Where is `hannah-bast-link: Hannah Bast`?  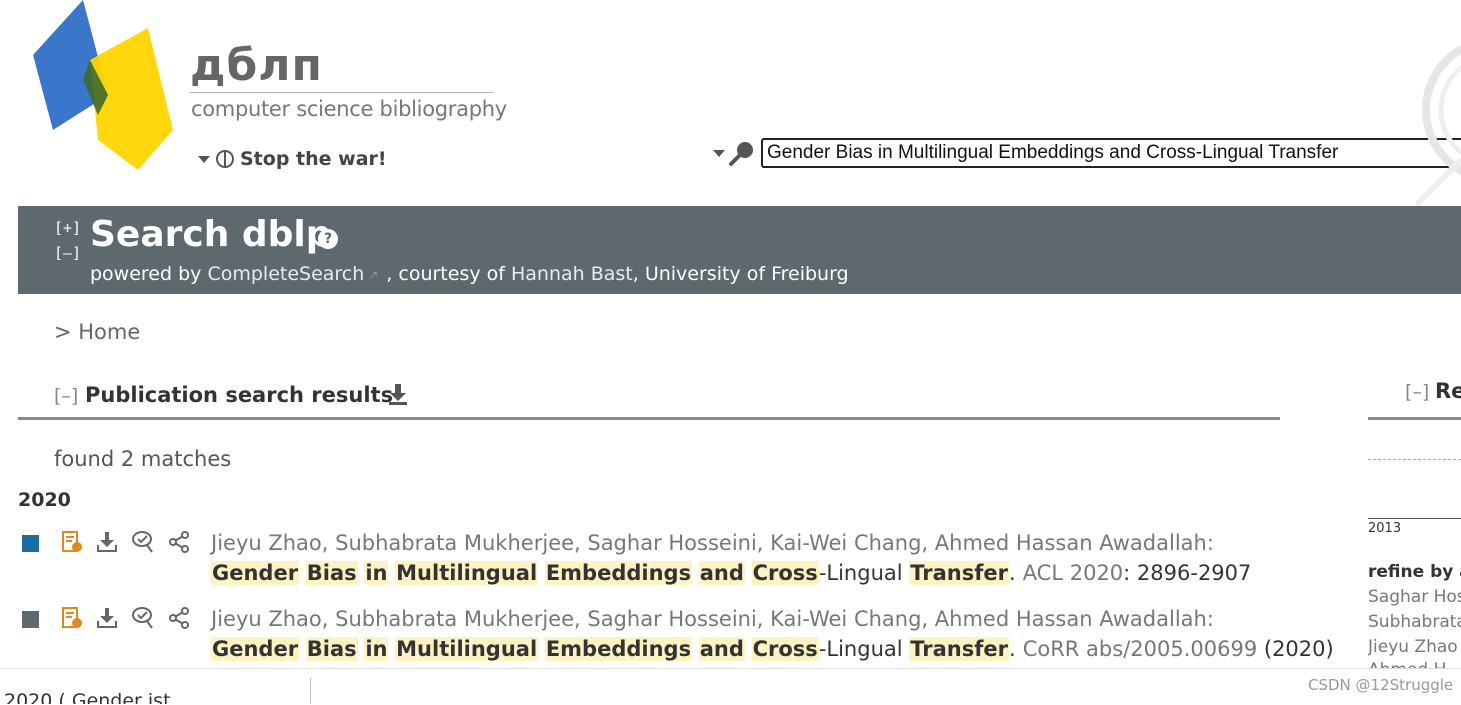 hannah-bast-link: Hannah Bast is located at coordinates (572, 274).